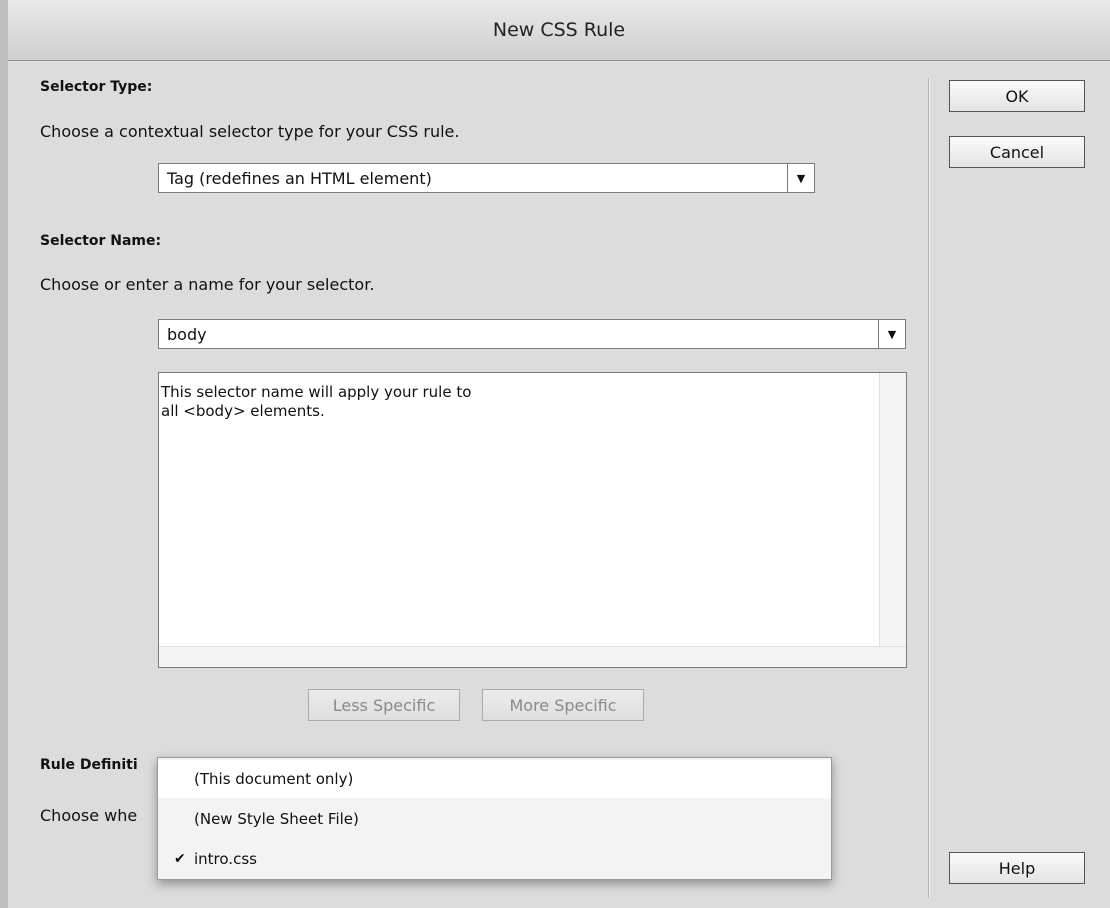 This screenshot has height=908, width=1110. What do you see at coordinates (274, 779) in the screenshot?
I see `menu-item-label: (This document only)` at bounding box center [274, 779].